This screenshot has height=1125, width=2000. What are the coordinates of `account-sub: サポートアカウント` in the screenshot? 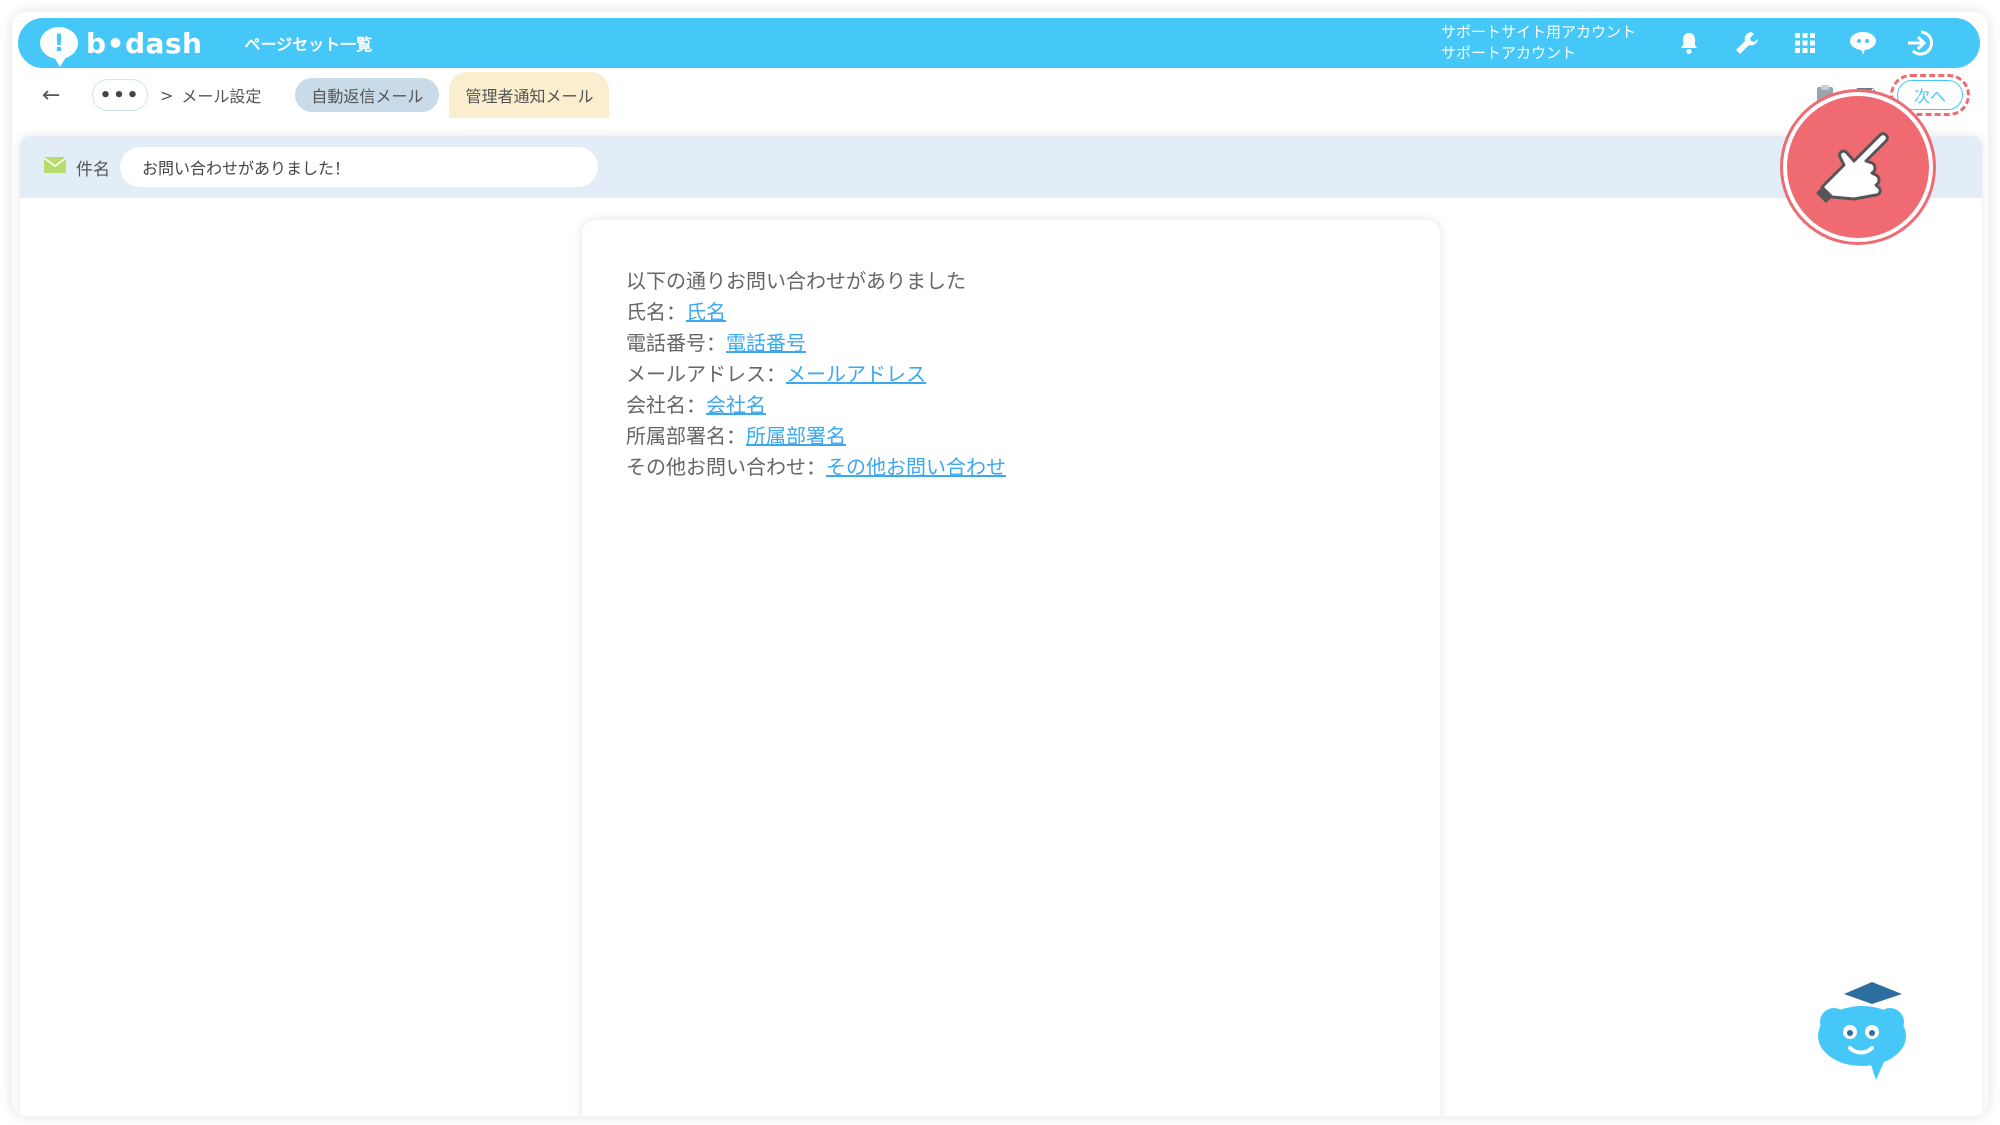 It's located at (1508, 53).